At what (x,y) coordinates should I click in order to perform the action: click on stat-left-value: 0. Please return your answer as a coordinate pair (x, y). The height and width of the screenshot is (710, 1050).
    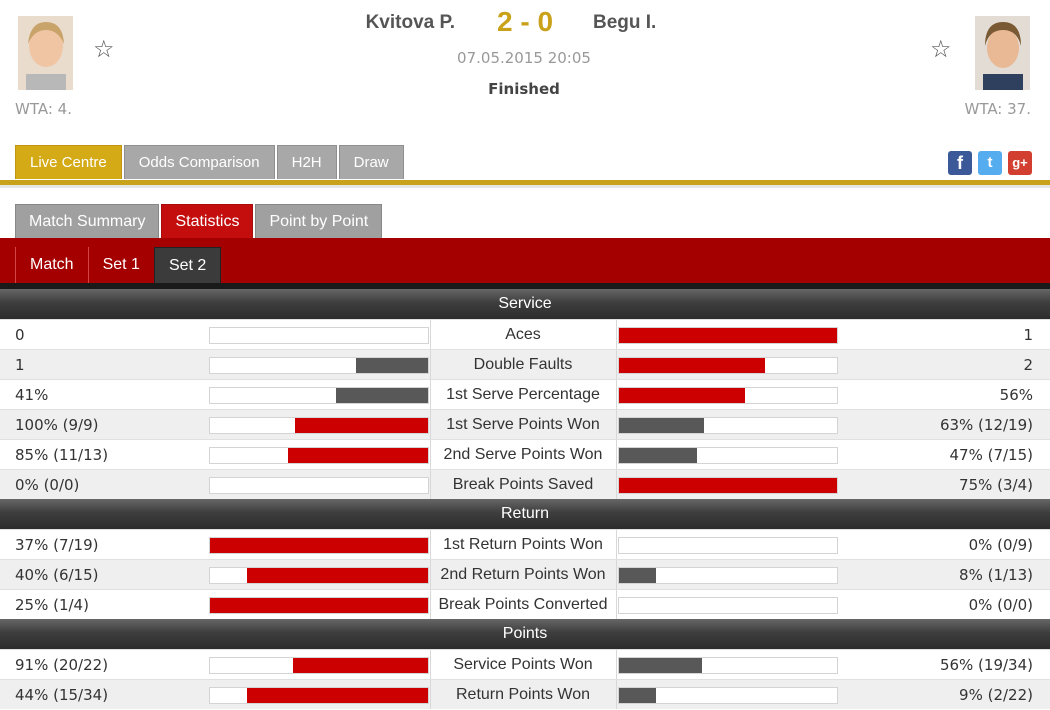
    Looking at the image, I should click on (20, 335).